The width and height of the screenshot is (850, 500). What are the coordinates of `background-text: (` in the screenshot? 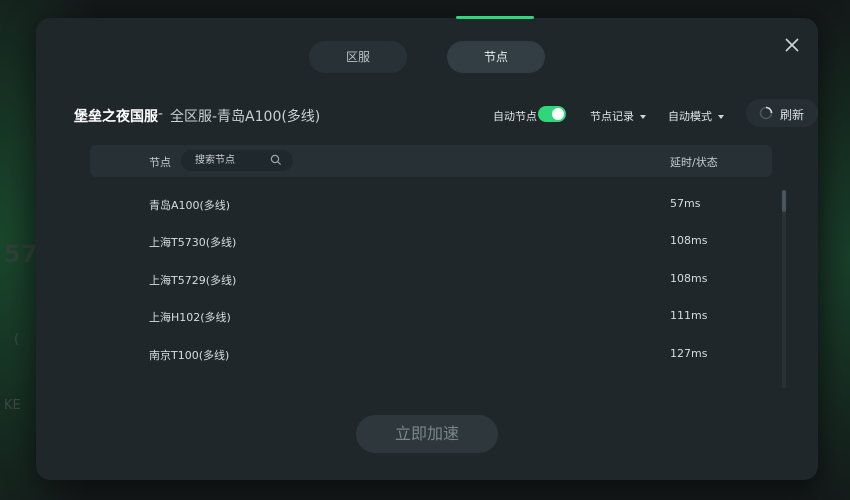 It's located at (17, 339).